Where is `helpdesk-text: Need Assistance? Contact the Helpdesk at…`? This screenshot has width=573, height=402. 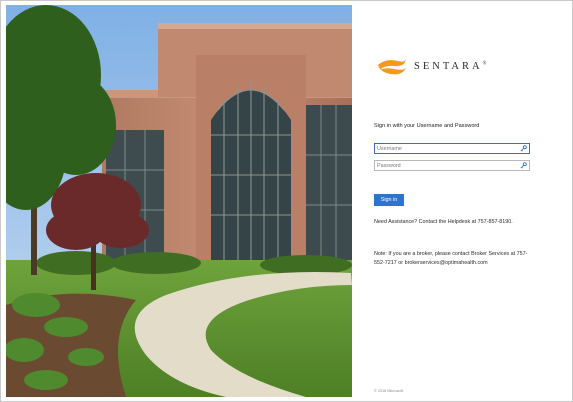
helpdesk-text: Need Assistance? Contact the Helpdesk at… is located at coordinates (443, 222).